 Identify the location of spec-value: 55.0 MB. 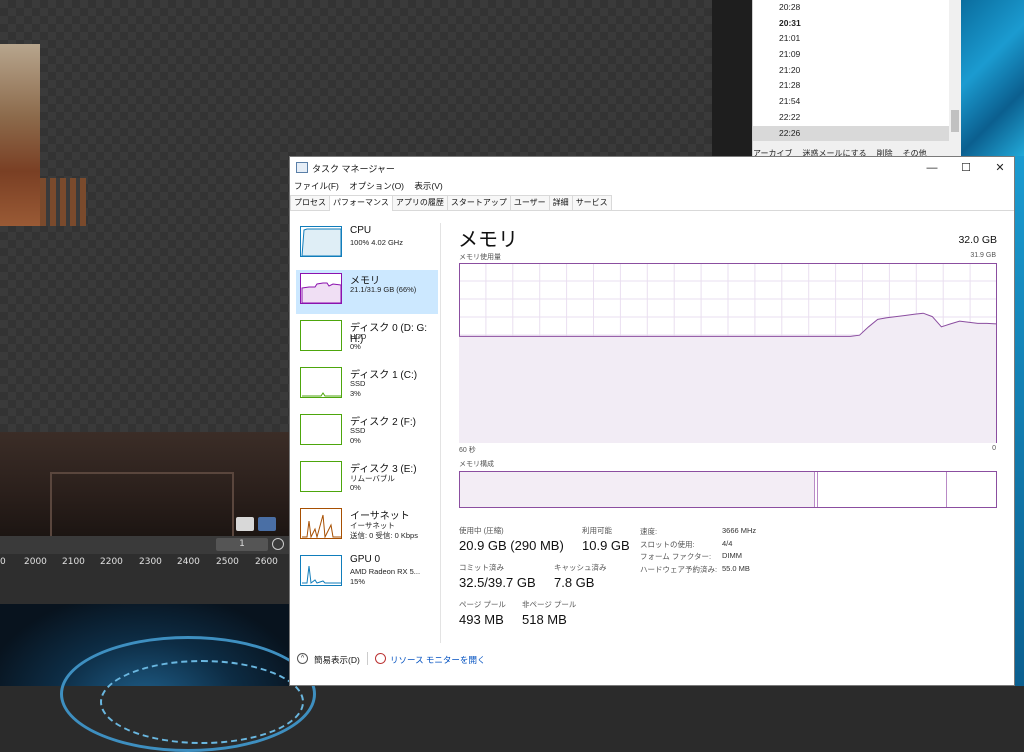
(736, 568).